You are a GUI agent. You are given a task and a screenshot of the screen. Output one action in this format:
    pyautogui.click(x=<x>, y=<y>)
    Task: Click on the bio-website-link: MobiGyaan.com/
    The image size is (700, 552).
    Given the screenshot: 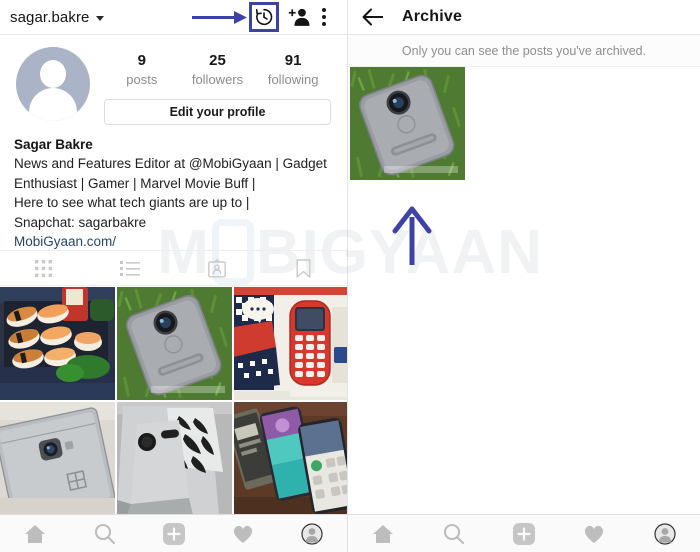 What is the action you would take?
    pyautogui.click(x=174, y=242)
    